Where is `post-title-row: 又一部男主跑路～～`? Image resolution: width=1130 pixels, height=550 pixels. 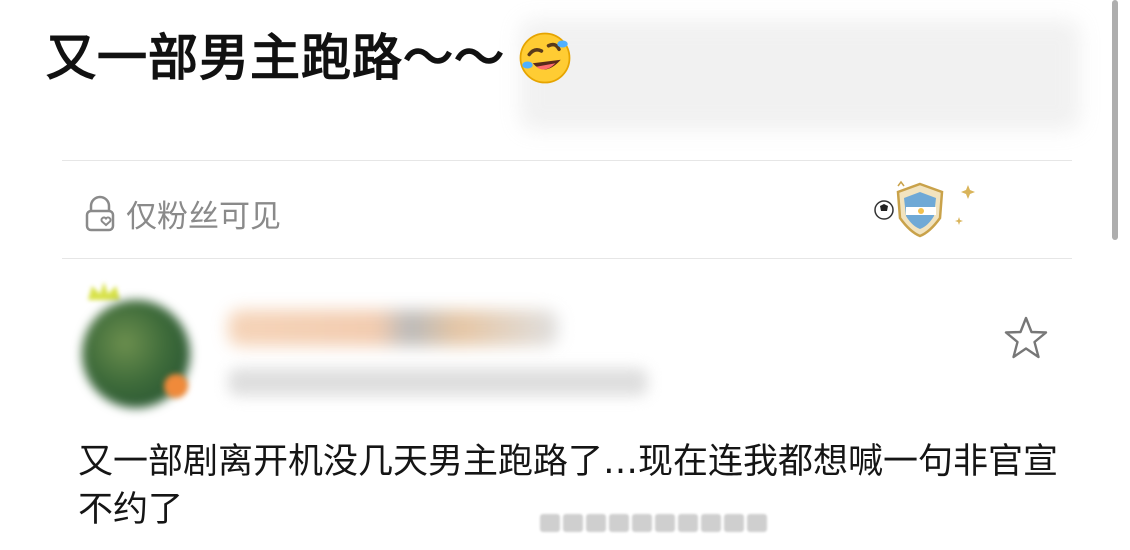 post-title-row: 又一部男主跑路～～ is located at coordinates (309, 58).